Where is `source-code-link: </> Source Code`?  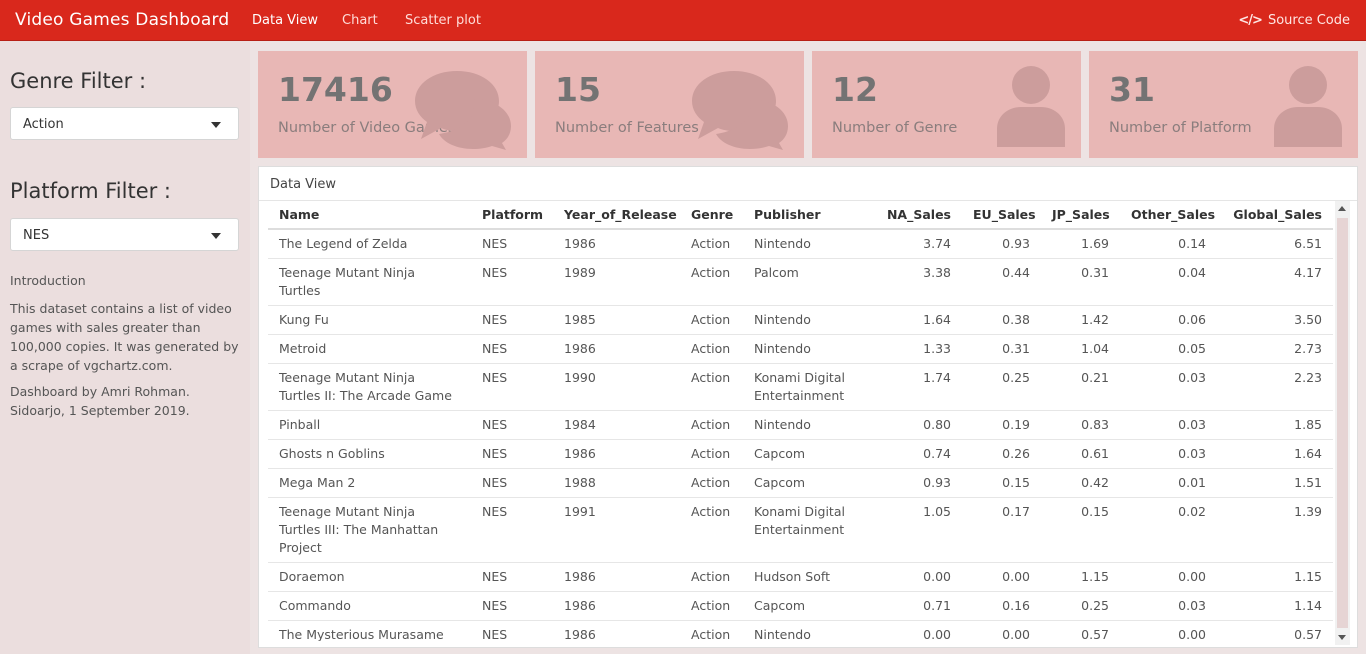
source-code-link: </> Source Code is located at coordinates (1294, 20).